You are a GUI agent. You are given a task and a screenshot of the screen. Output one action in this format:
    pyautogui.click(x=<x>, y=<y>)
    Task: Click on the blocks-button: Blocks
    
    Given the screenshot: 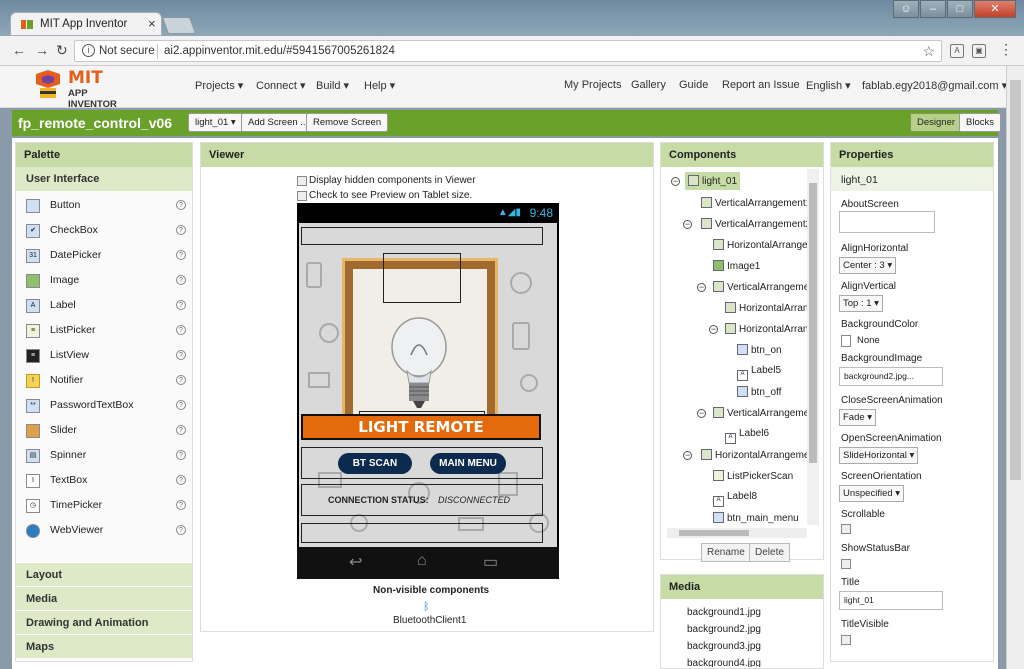 What is the action you would take?
    pyautogui.click(x=980, y=122)
    